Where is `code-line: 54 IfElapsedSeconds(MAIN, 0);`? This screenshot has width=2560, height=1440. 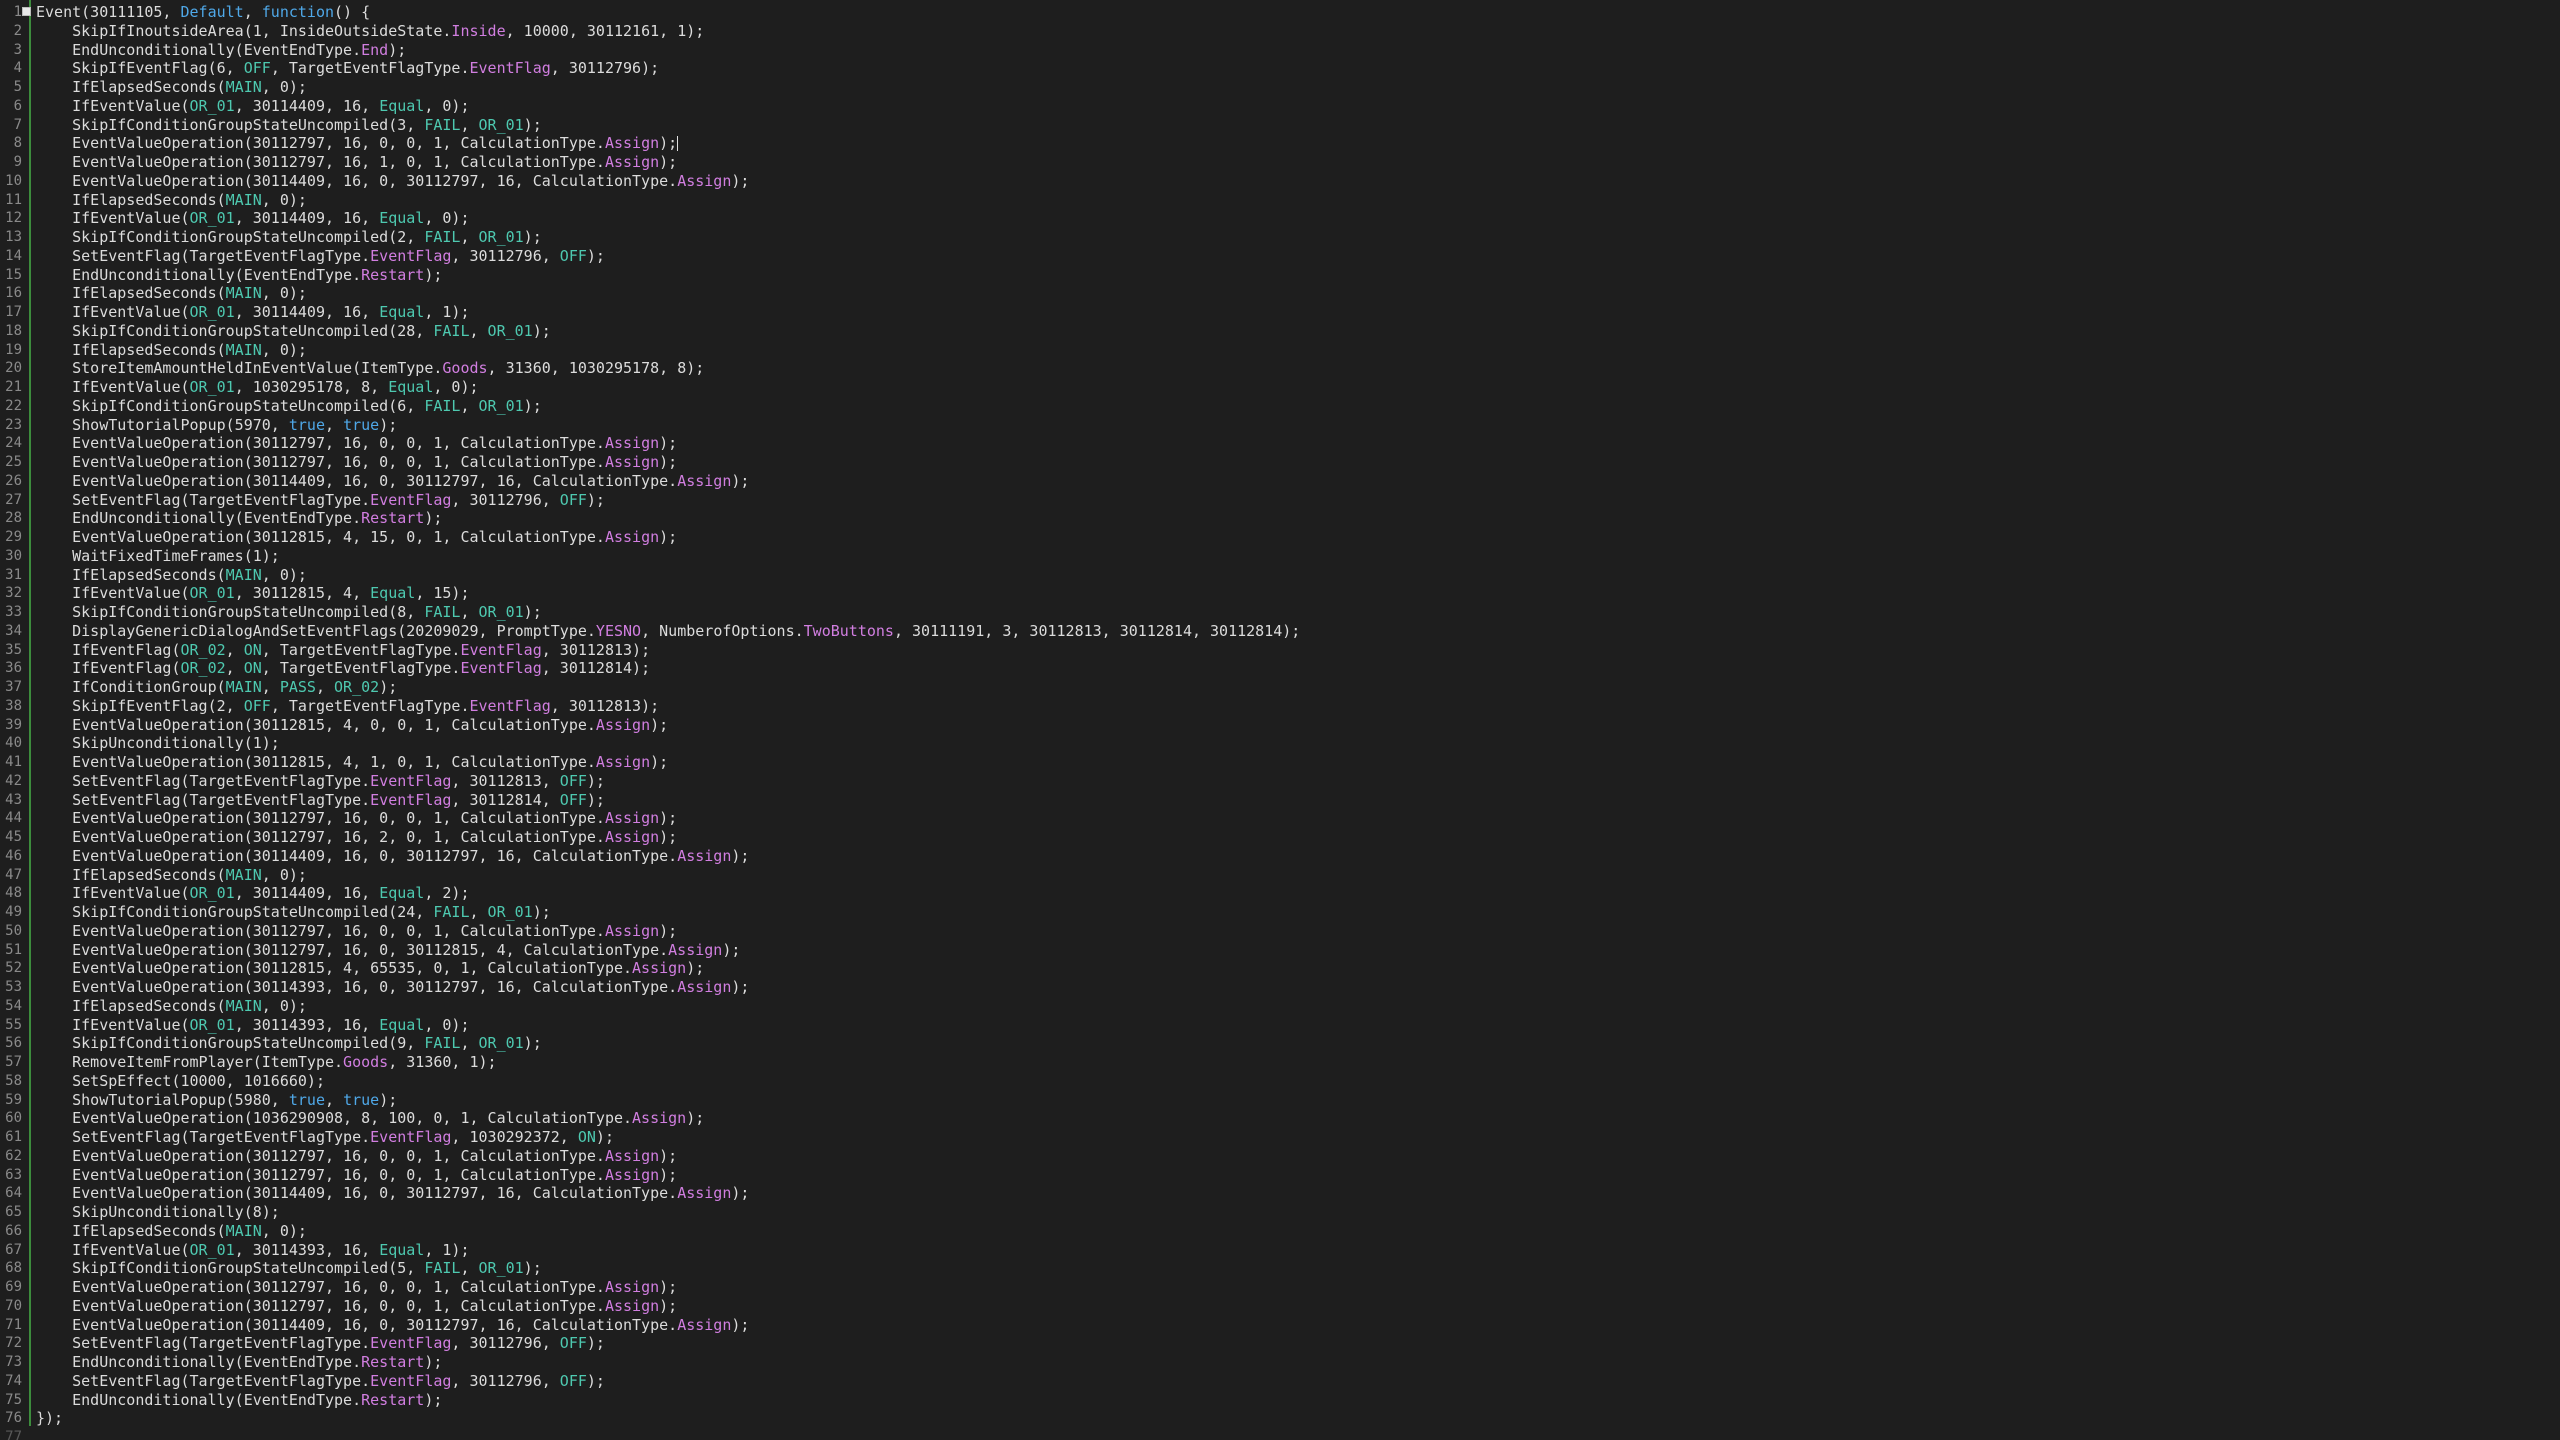
code-line: 54 IfElapsedSeconds(MAIN, 0); is located at coordinates (1270, 1006).